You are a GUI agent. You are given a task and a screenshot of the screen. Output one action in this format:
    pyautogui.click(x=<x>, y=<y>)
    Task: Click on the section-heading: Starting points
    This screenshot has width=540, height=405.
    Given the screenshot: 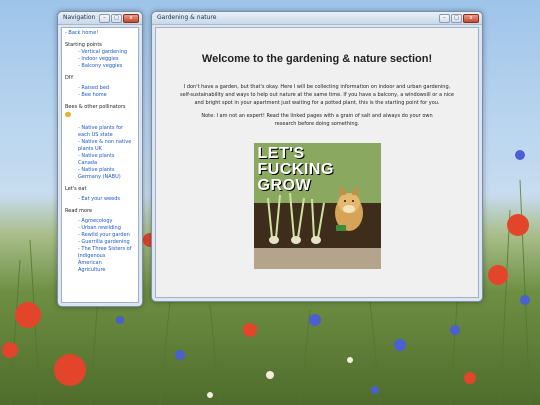 What is the action you would take?
    pyautogui.click(x=83, y=45)
    